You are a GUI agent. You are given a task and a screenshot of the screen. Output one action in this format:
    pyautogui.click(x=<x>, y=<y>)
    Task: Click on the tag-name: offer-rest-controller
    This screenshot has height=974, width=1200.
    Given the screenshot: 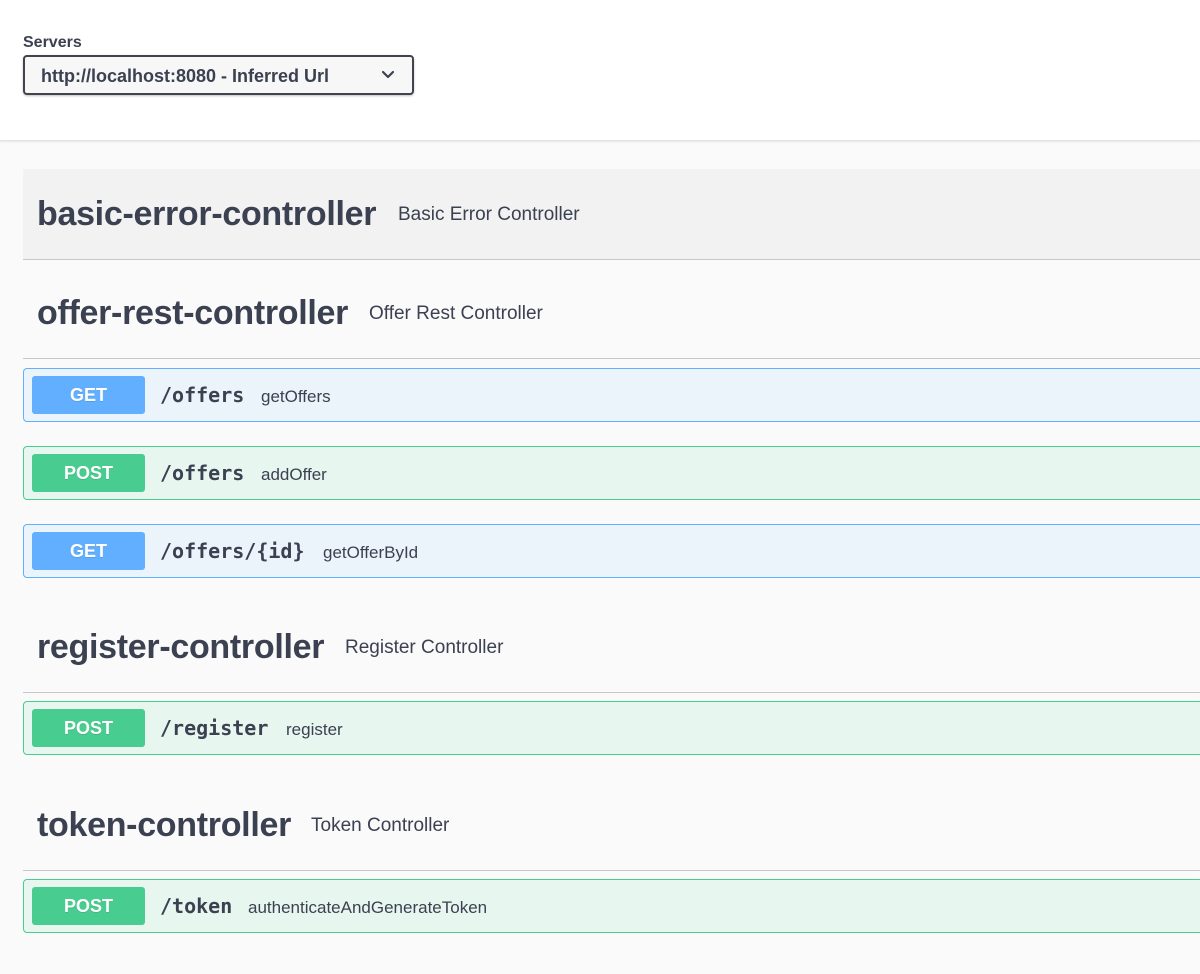 What is the action you would take?
    pyautogui.click(x=193, y=313)
    